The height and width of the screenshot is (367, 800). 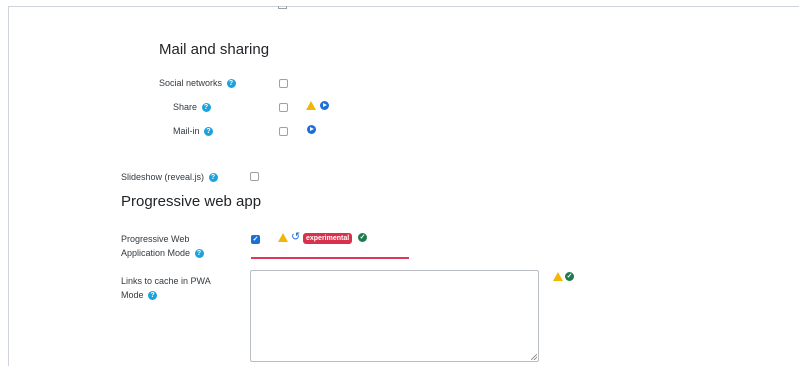 I want to click on resize-grip-icon, so click(x=534, y=357).